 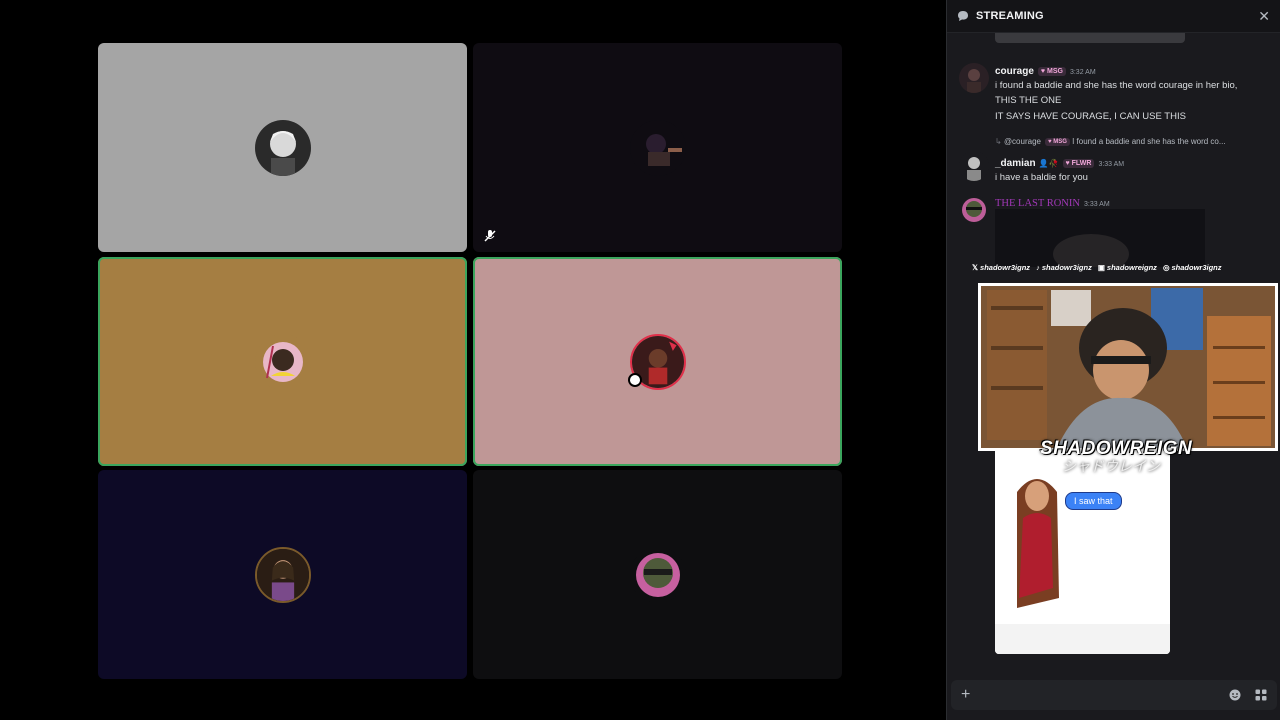 What do you see at coordinates (490, 236) in the screenshot?
I see `muted-mic-icon` at bounding box center [490, 236].